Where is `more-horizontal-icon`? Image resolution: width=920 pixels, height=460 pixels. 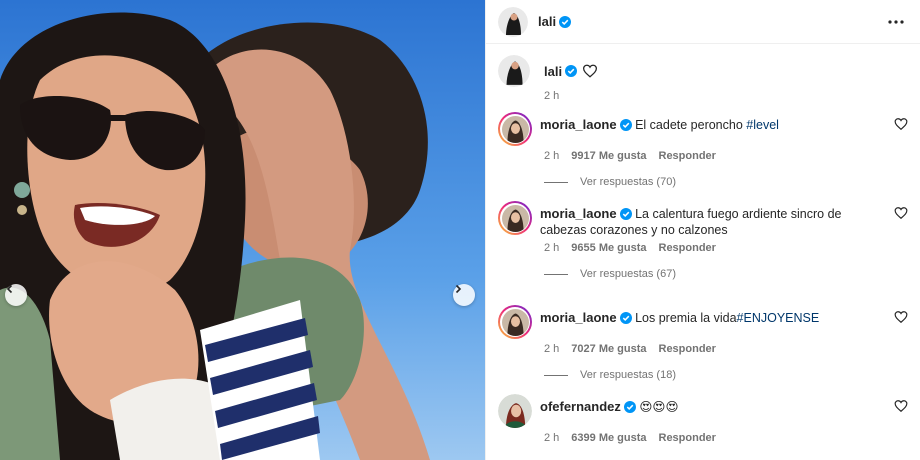 more-horizontal-icon is located at coordinates (896, 22).